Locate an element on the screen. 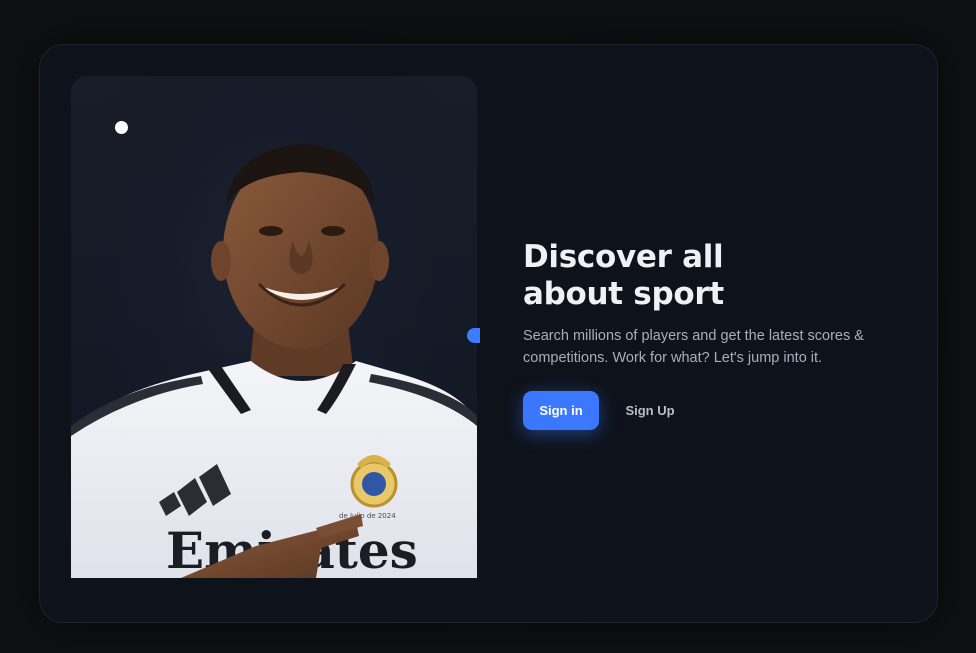 Image resolution: width=976 pixels, height=653 pixels. top-left-dot-icon is located at coordinates (121, 127).